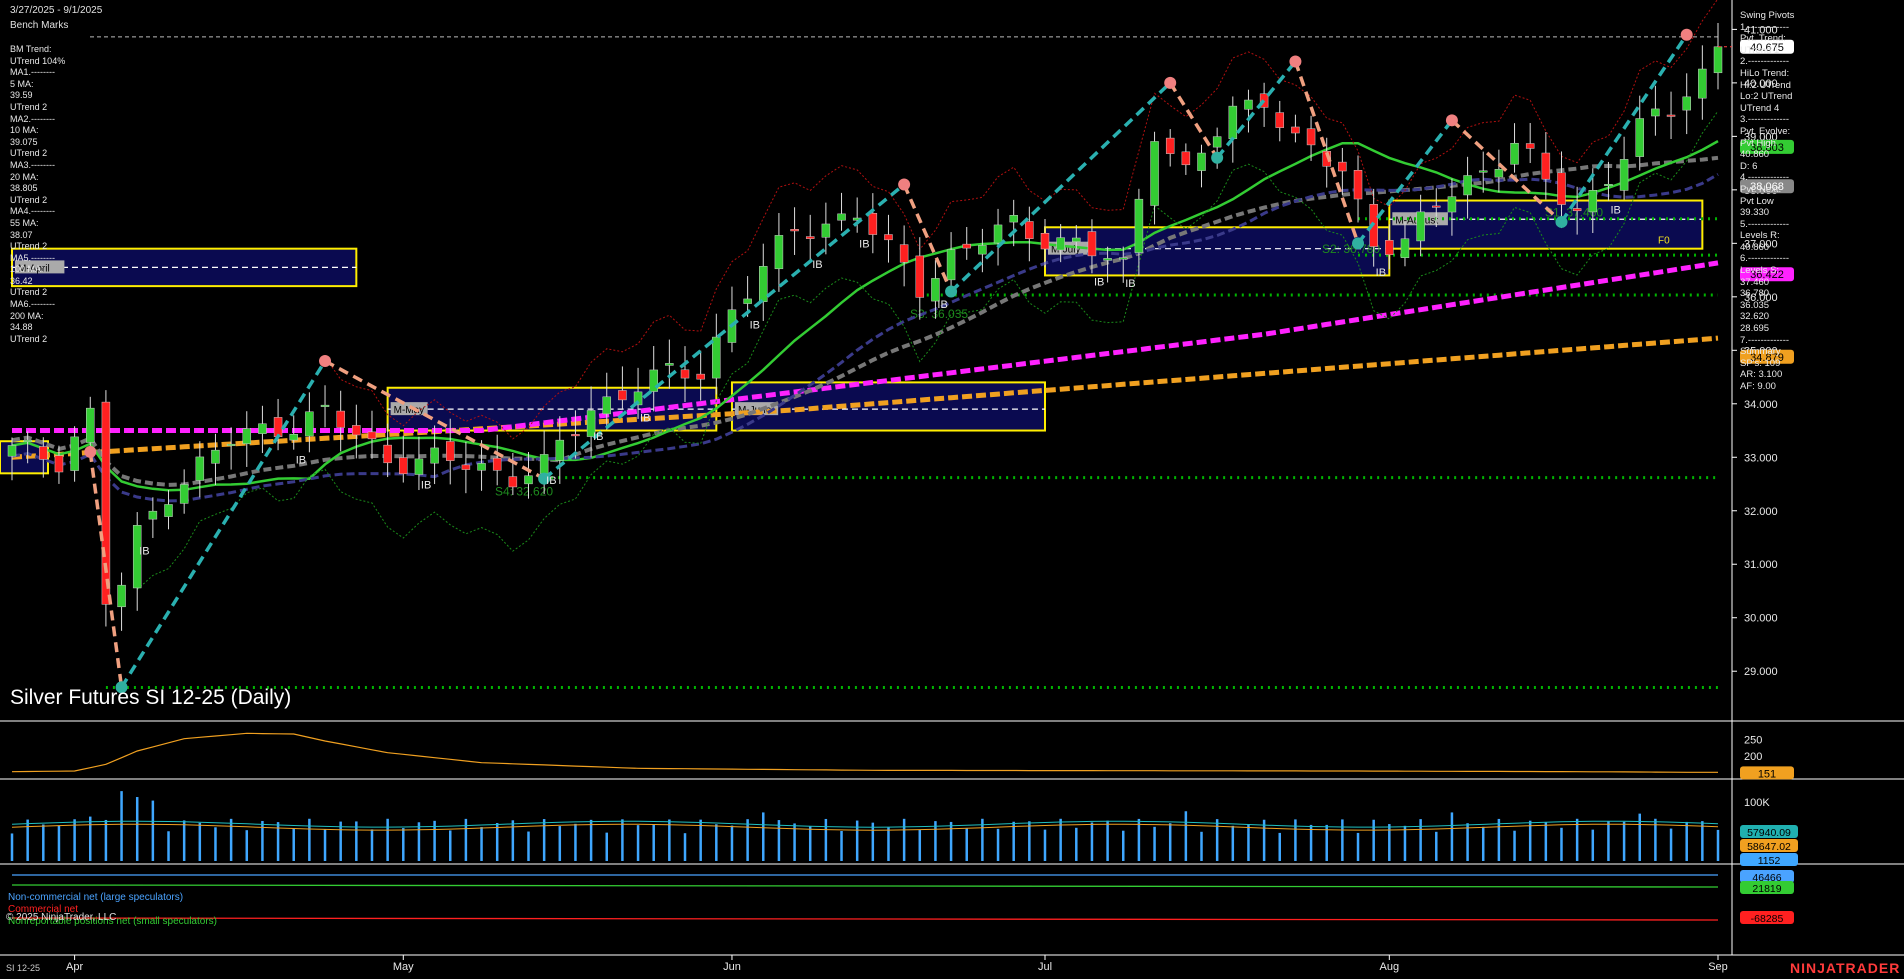  I want to click on volume-value-label: 1152, so click(1769, 861).